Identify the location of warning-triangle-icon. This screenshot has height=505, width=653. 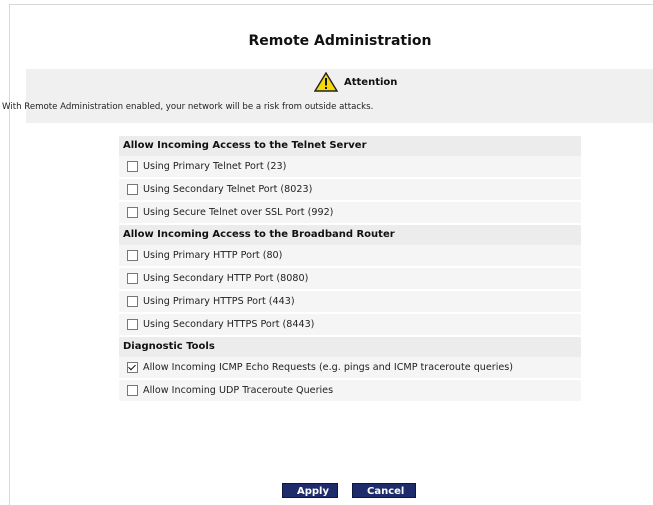
(326, 82).